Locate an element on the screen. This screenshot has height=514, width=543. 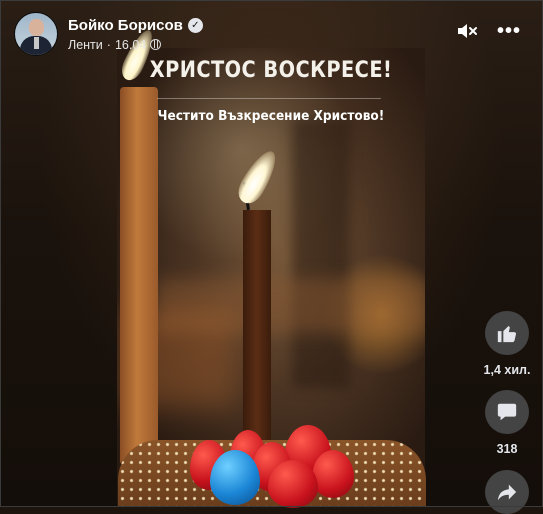
like-action: 1,4 хил. is located at coordinates (507, 344).